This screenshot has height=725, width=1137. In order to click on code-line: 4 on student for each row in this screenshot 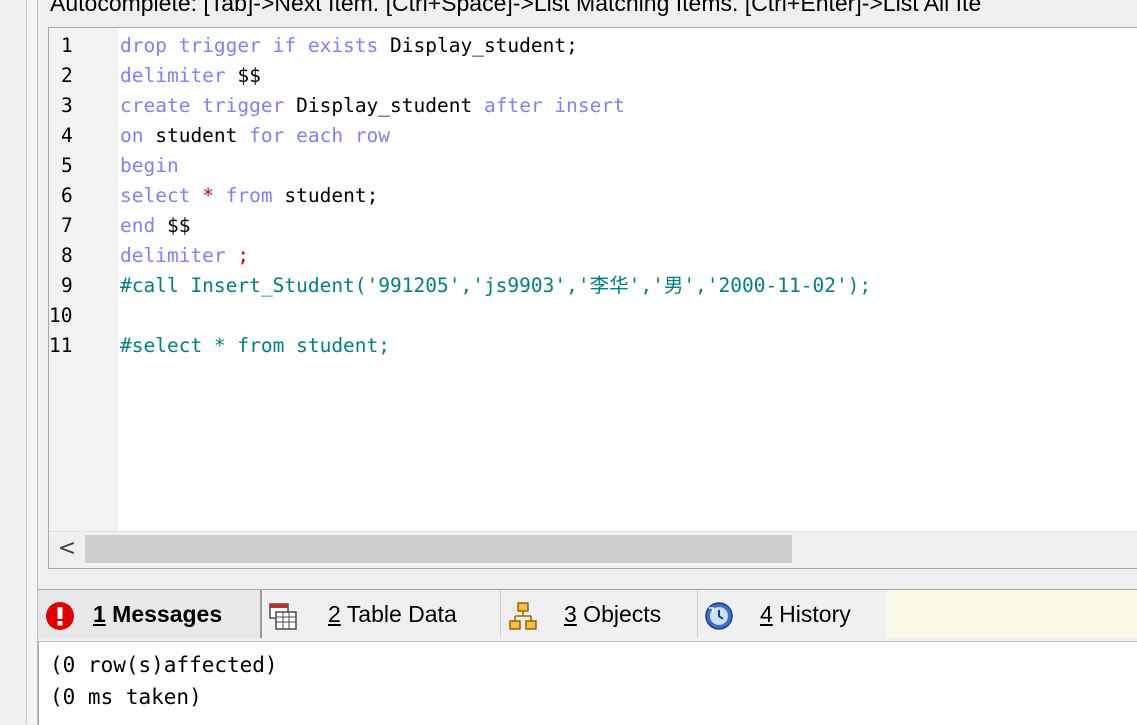, I will do `click(593, 136)`.